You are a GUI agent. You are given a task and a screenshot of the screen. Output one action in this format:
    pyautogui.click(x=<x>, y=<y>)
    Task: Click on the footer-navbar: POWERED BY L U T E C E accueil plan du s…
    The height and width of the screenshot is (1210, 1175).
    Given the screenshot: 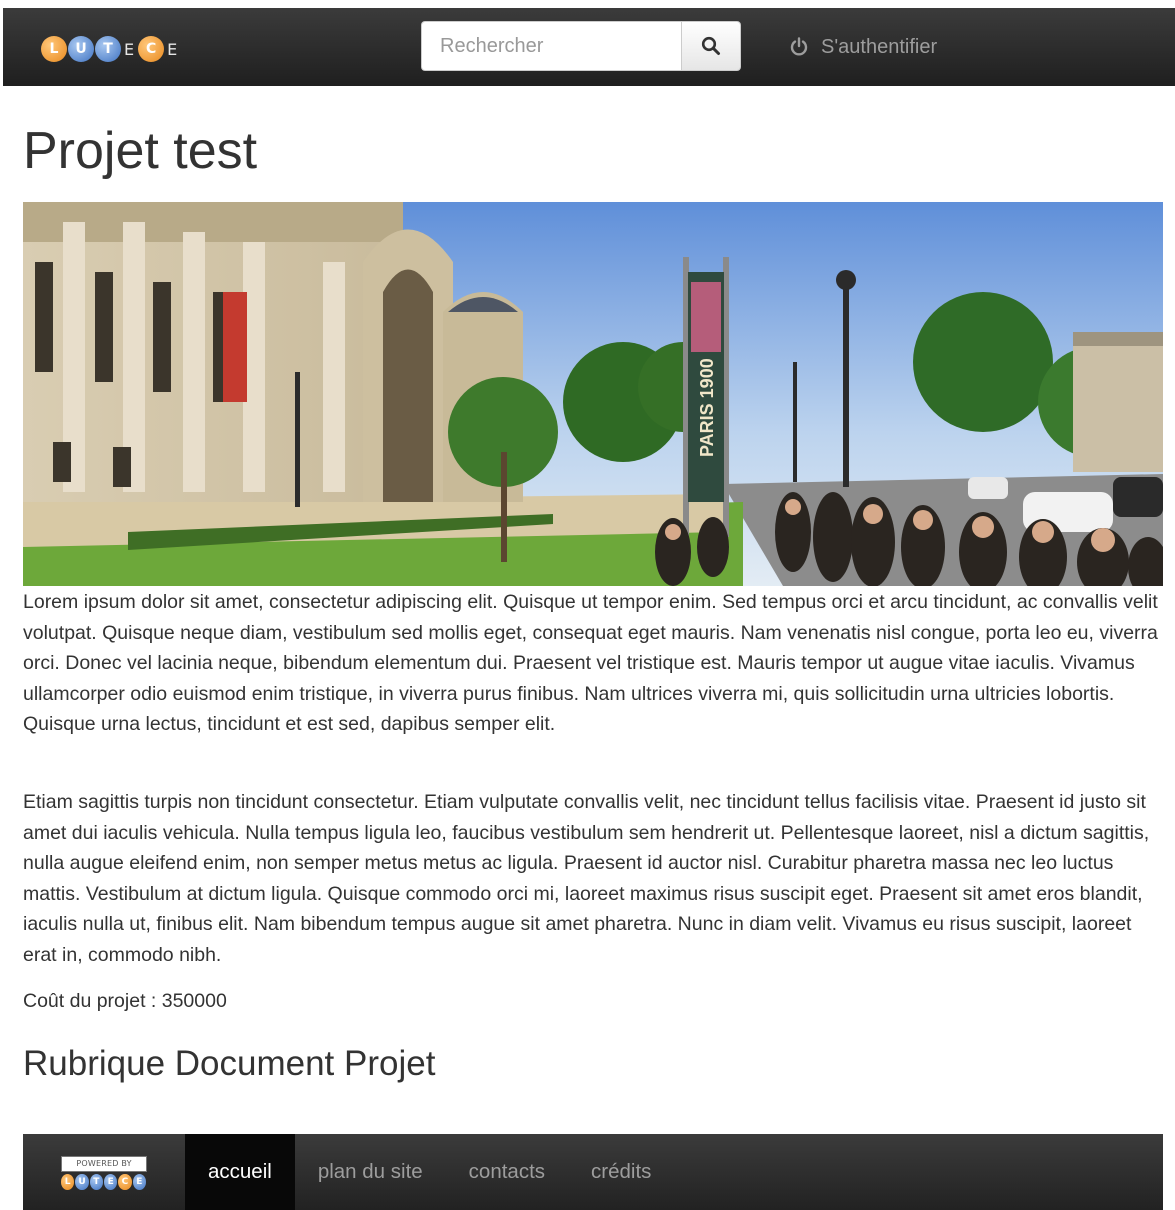 What is the action you would take?
    pyautogui.click(x=593, y=1172)
    